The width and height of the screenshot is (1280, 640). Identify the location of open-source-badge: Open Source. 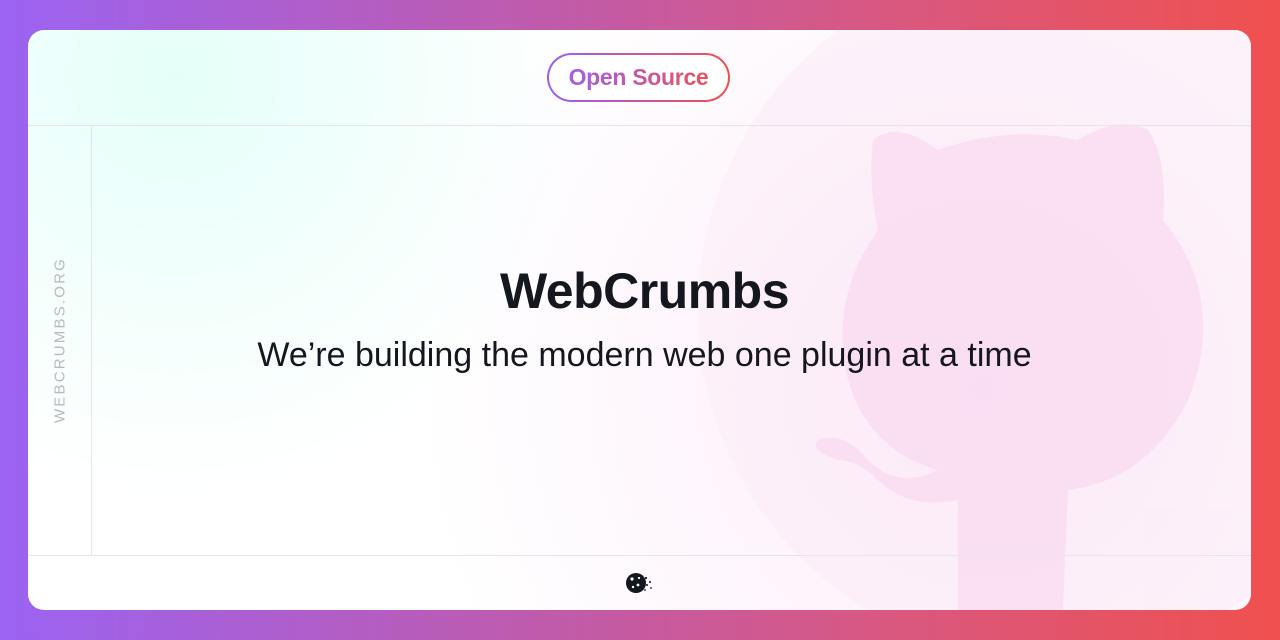
(638, 77).